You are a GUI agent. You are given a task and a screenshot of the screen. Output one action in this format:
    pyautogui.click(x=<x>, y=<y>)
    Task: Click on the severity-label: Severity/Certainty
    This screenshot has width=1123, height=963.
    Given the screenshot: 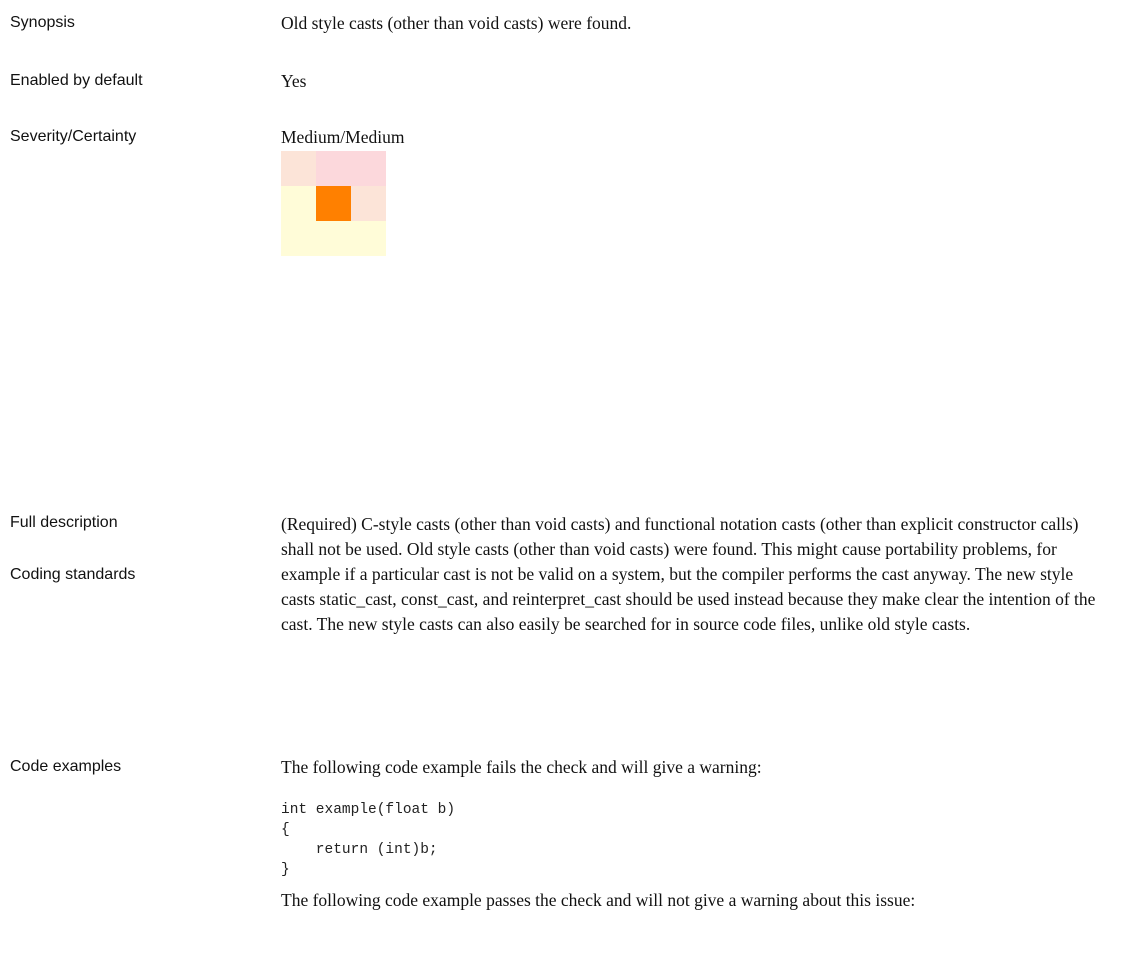 What is the action you would take?
    pyautogui.click(x=73, y=136)
    